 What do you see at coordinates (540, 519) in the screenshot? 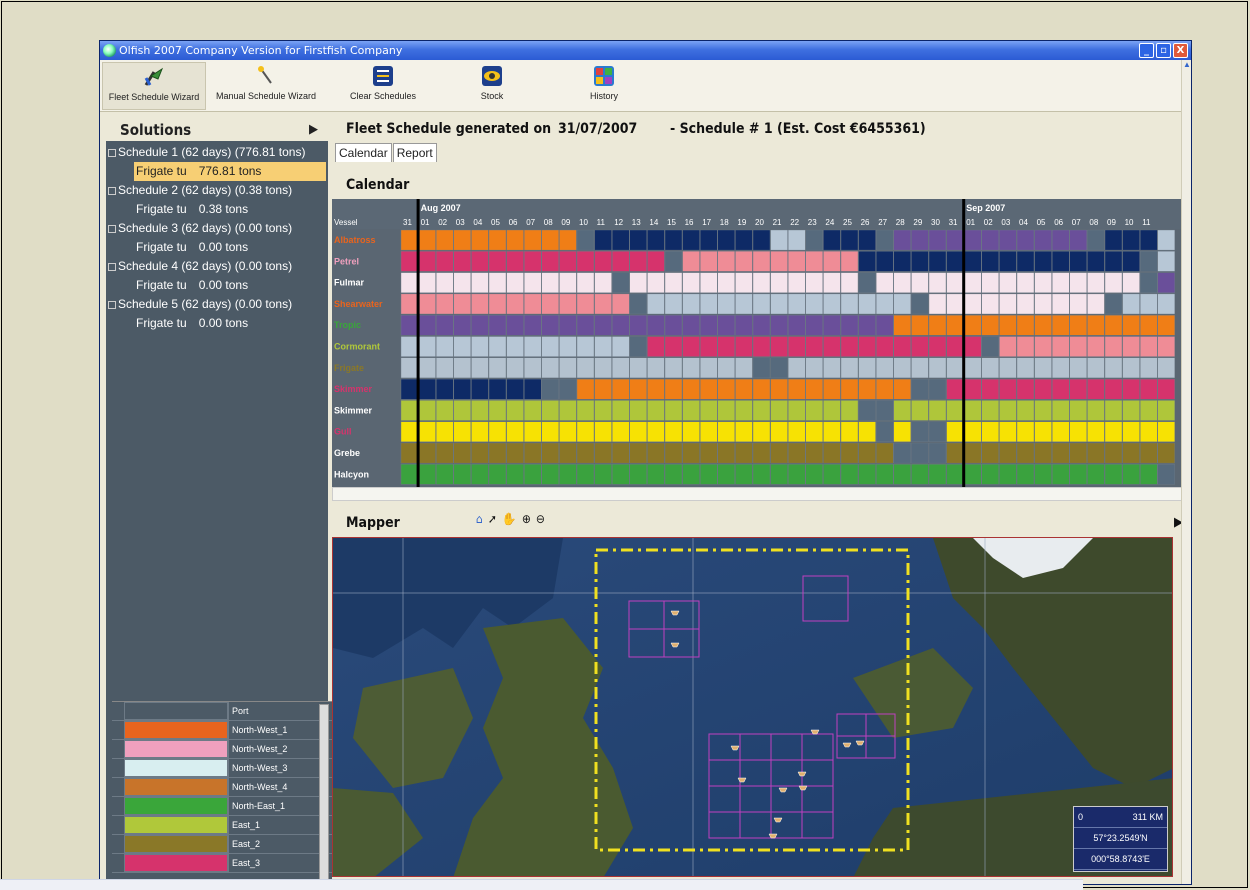
I see `zoom-out-icon: ⊖` at bounding box center [540, 519].